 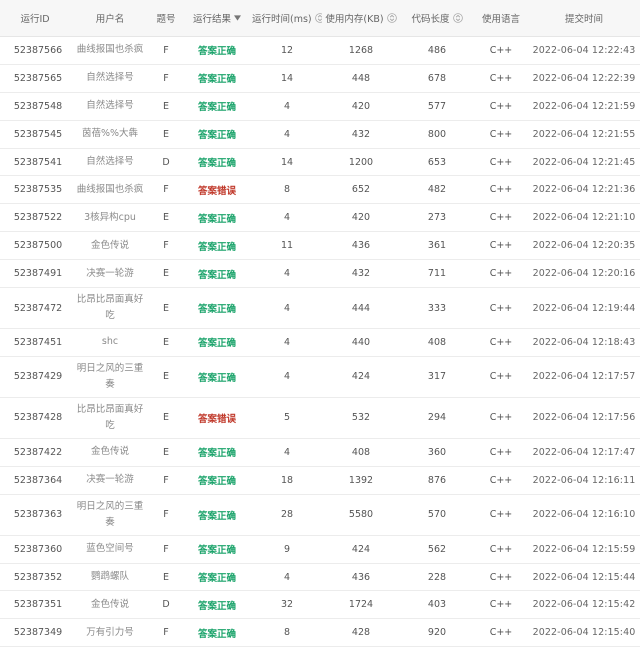 What do you see at coordinates (35, 549) in the screenshot?
I see `run-id-cell: 52387360` at bounding box center [35, 549].